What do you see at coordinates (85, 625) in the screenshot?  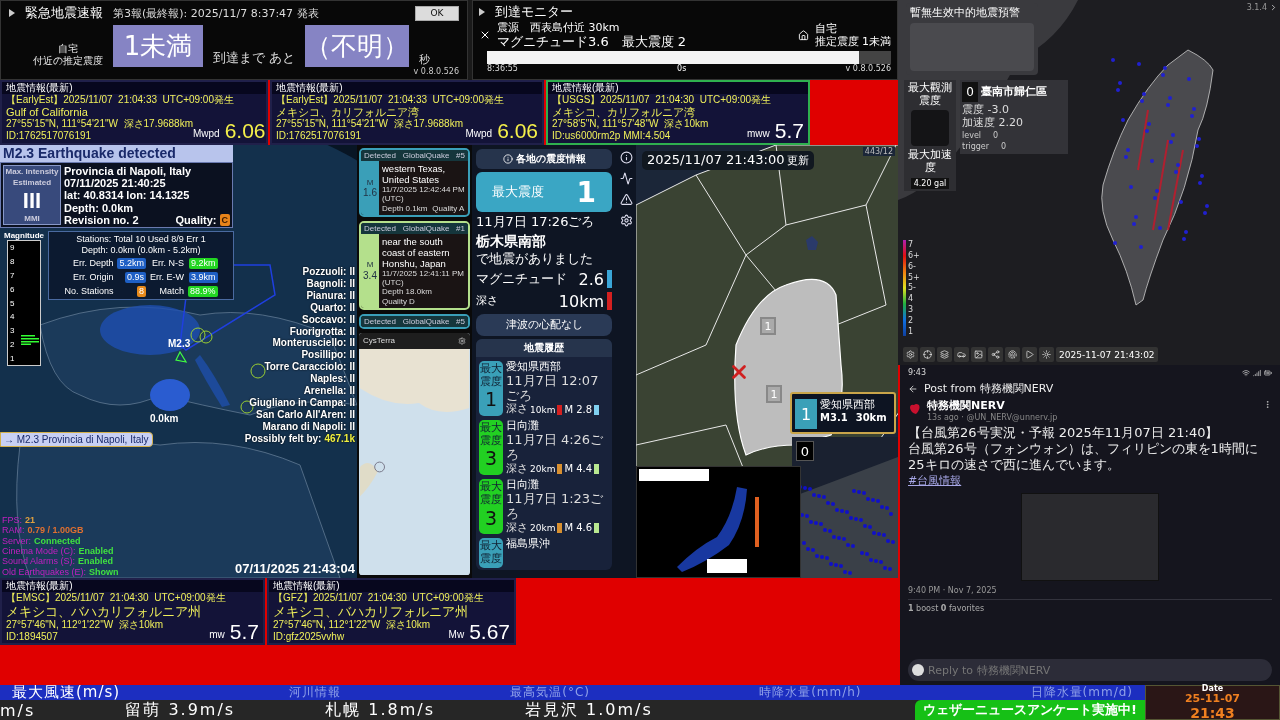 I see `coordinates-text: 27°57'46"N, 112°1'22"W 深さ10km` at bounding box center [85, 625].